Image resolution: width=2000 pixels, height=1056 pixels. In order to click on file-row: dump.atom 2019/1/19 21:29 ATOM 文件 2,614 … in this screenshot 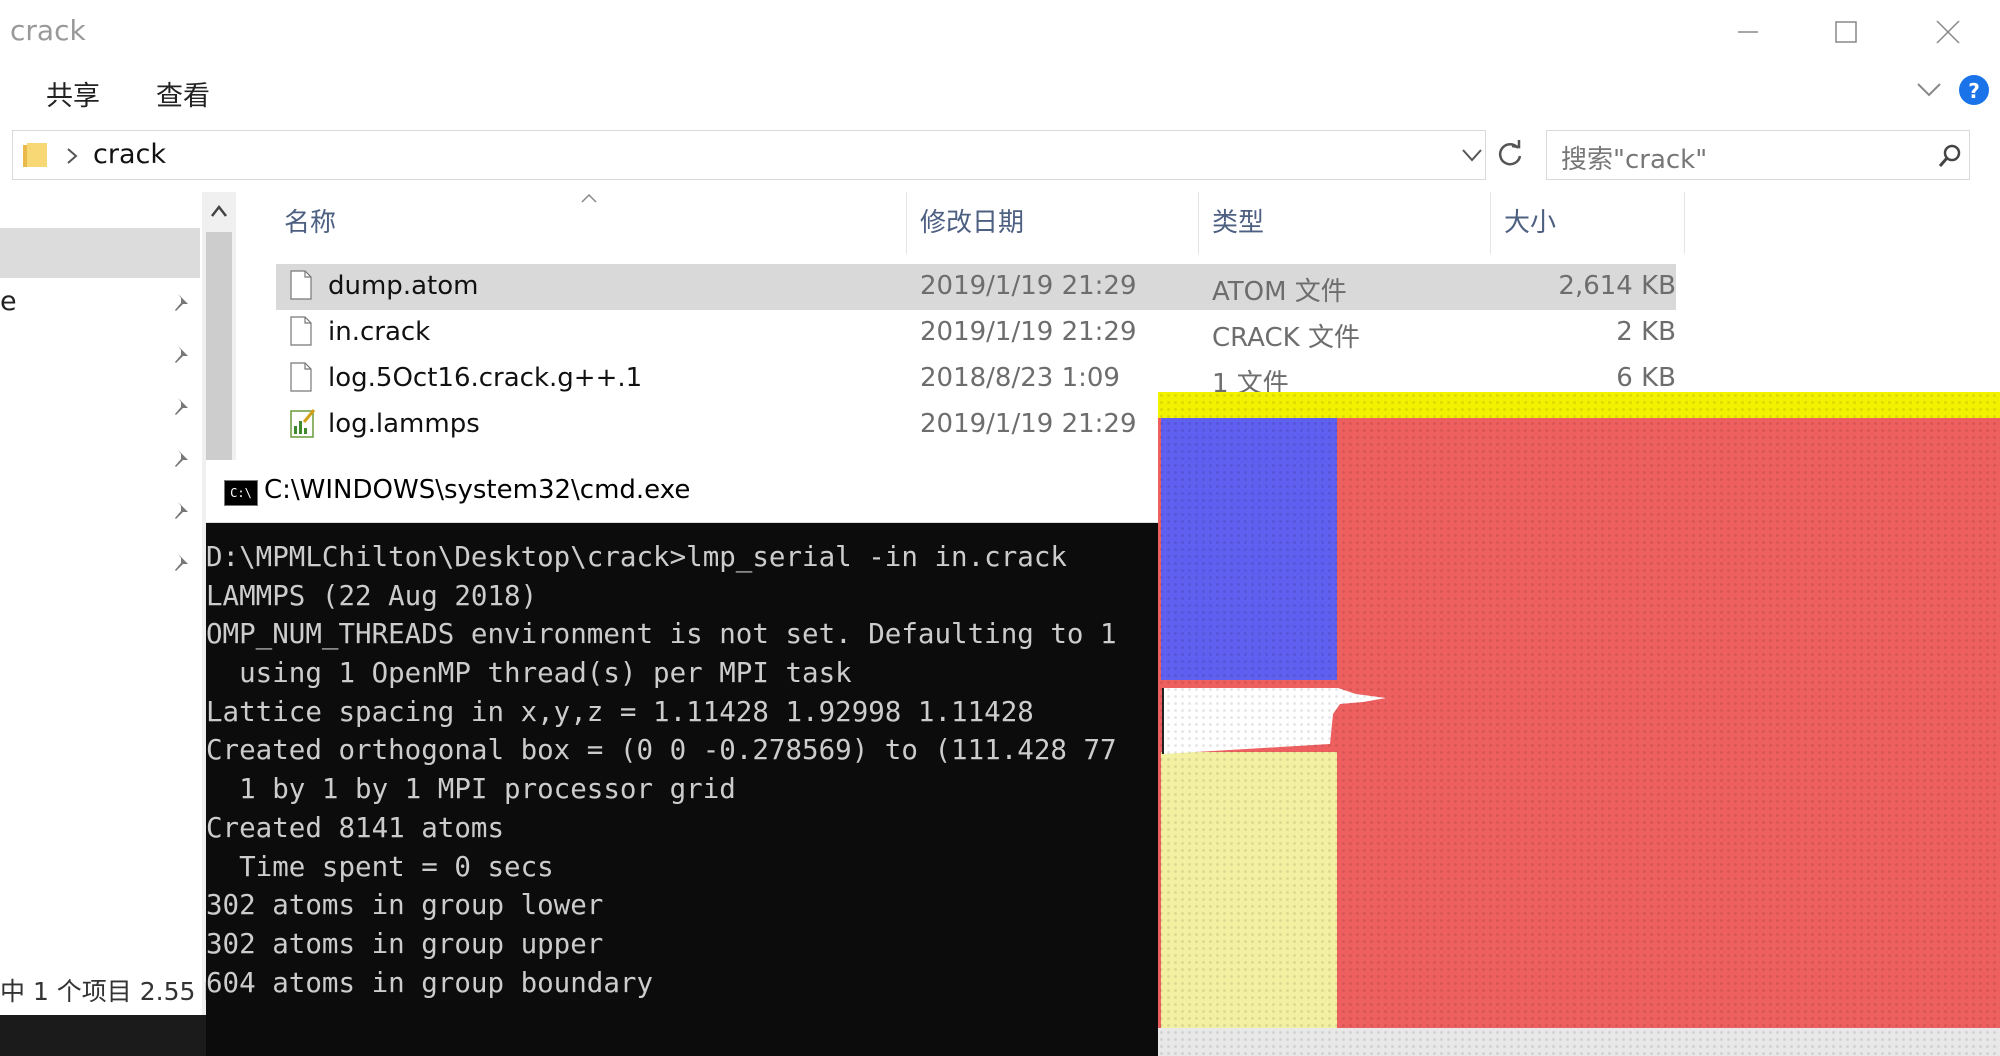, I will do `click(976, 287)`.